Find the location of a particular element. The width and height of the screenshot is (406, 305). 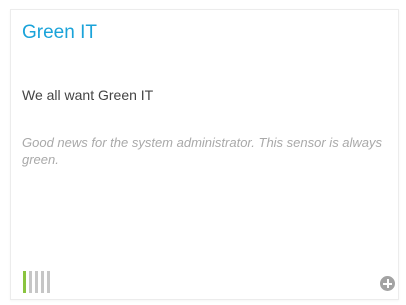

card-title: Green IT is located at coordinates (59, 33).